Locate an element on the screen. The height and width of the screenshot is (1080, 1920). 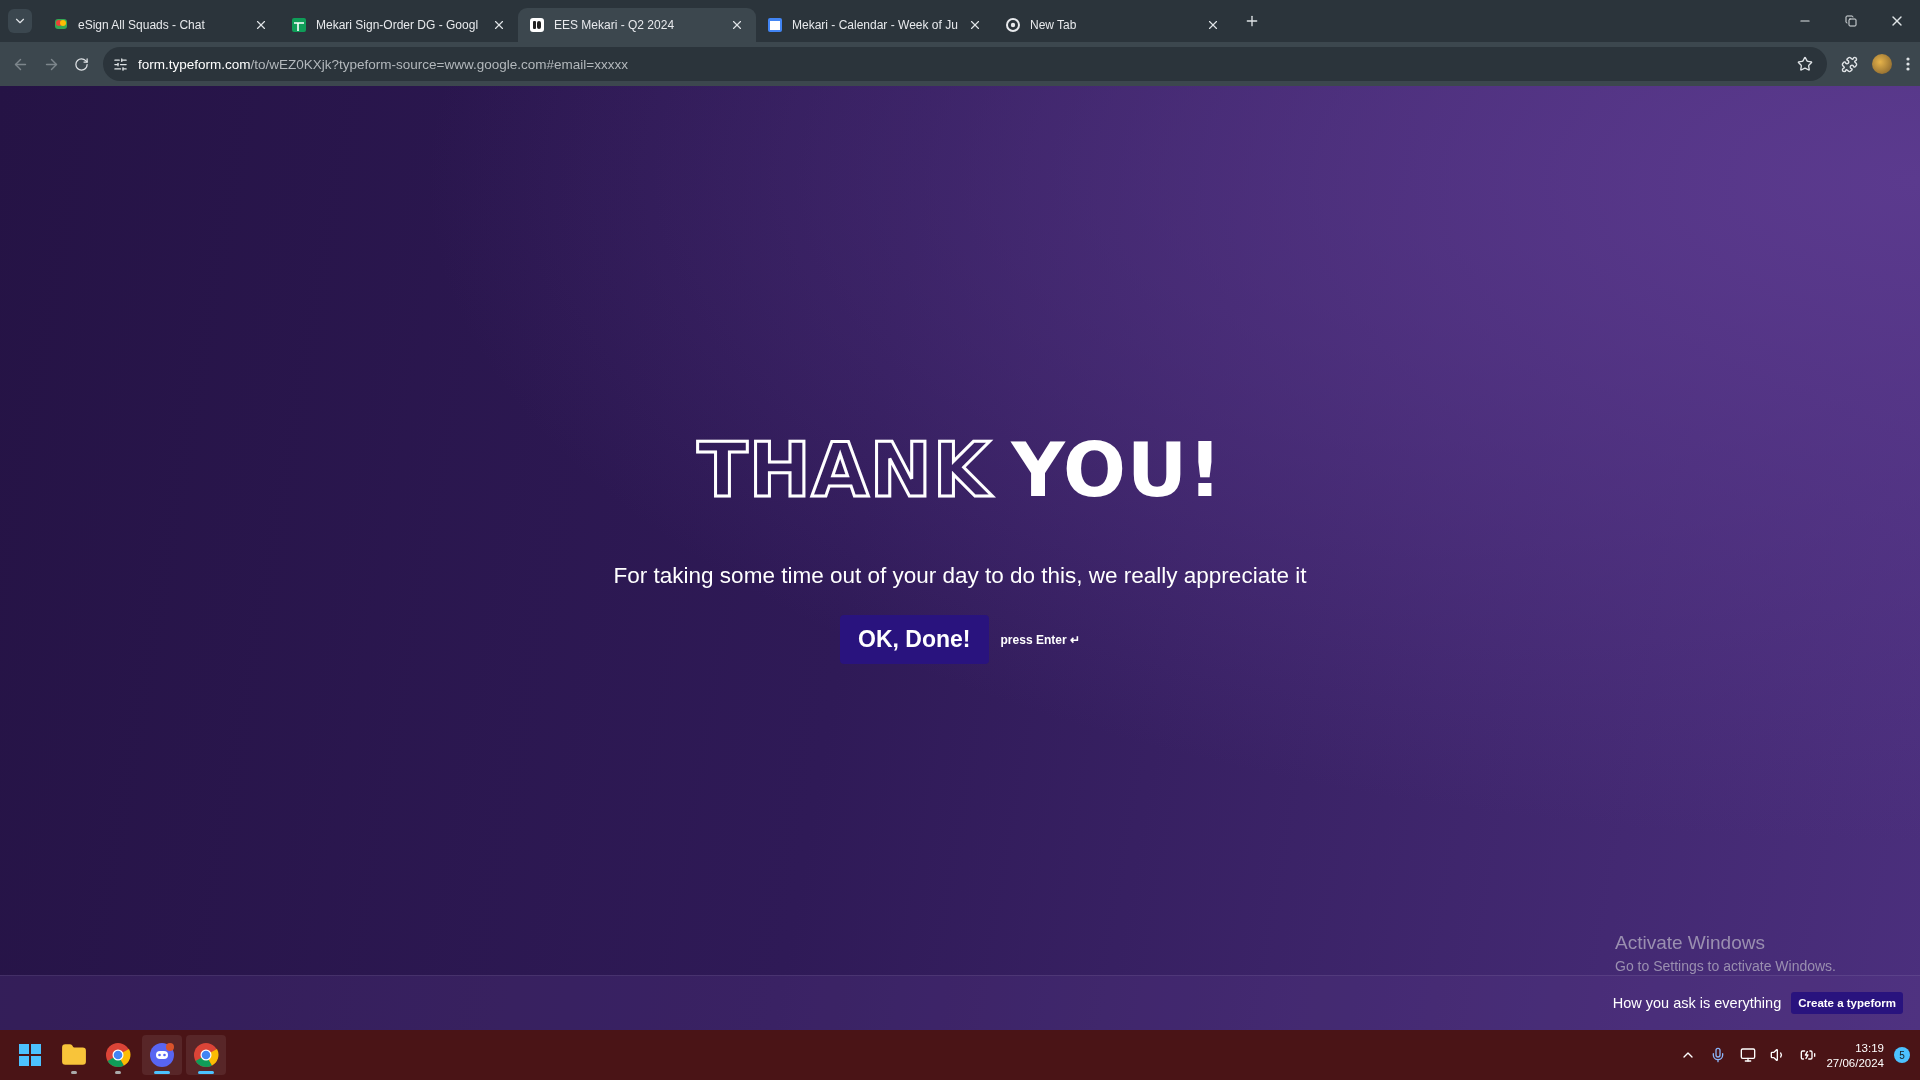
menu-icon is located at coordinates (1908, 64).